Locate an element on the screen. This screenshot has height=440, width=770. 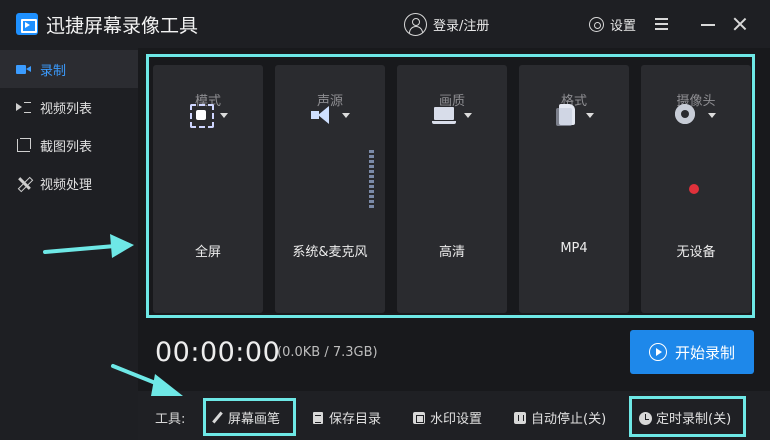
auto-stop-label: 自动停止(关) is located at coordinates (569, 419).